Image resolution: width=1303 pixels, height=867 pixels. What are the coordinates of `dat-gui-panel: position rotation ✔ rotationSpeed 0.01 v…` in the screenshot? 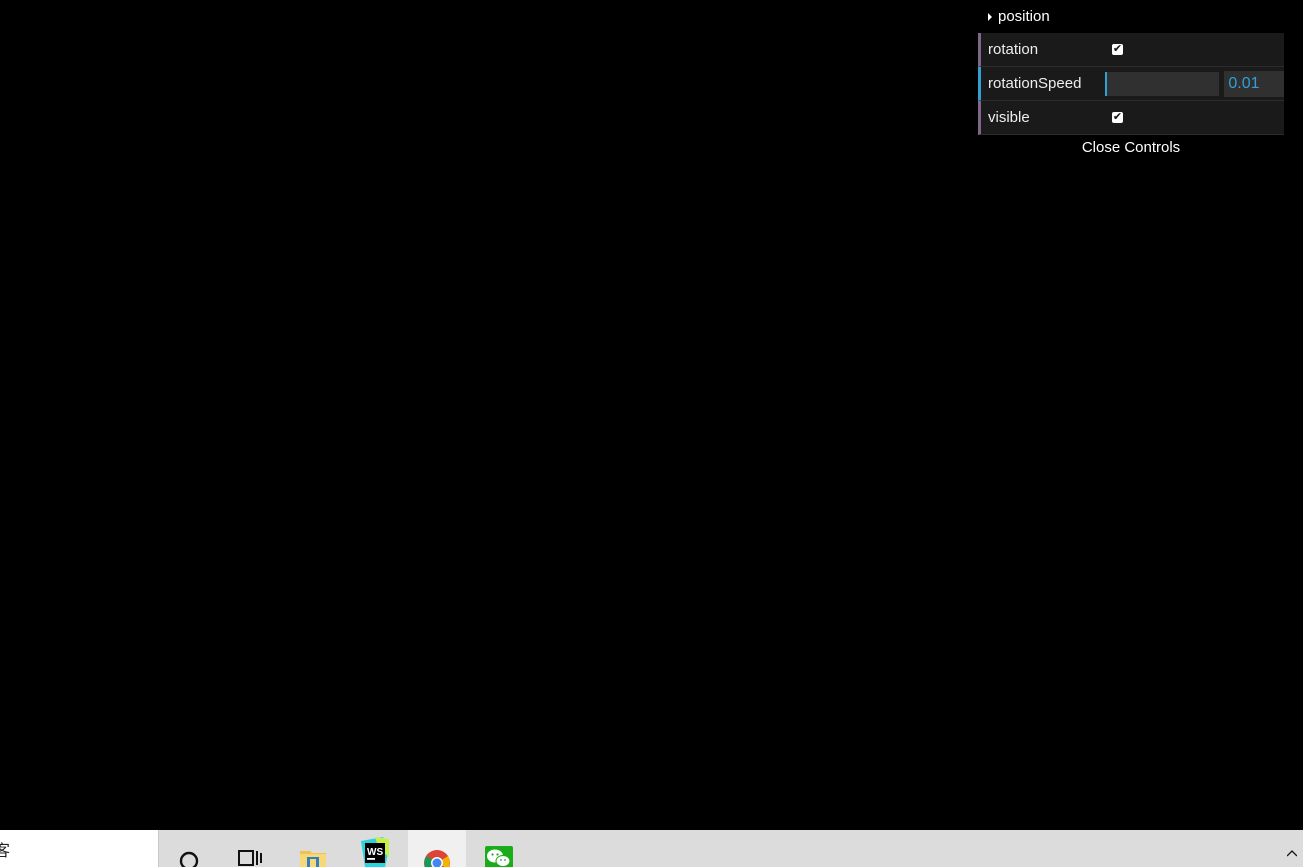 It's located at (1131, 80).